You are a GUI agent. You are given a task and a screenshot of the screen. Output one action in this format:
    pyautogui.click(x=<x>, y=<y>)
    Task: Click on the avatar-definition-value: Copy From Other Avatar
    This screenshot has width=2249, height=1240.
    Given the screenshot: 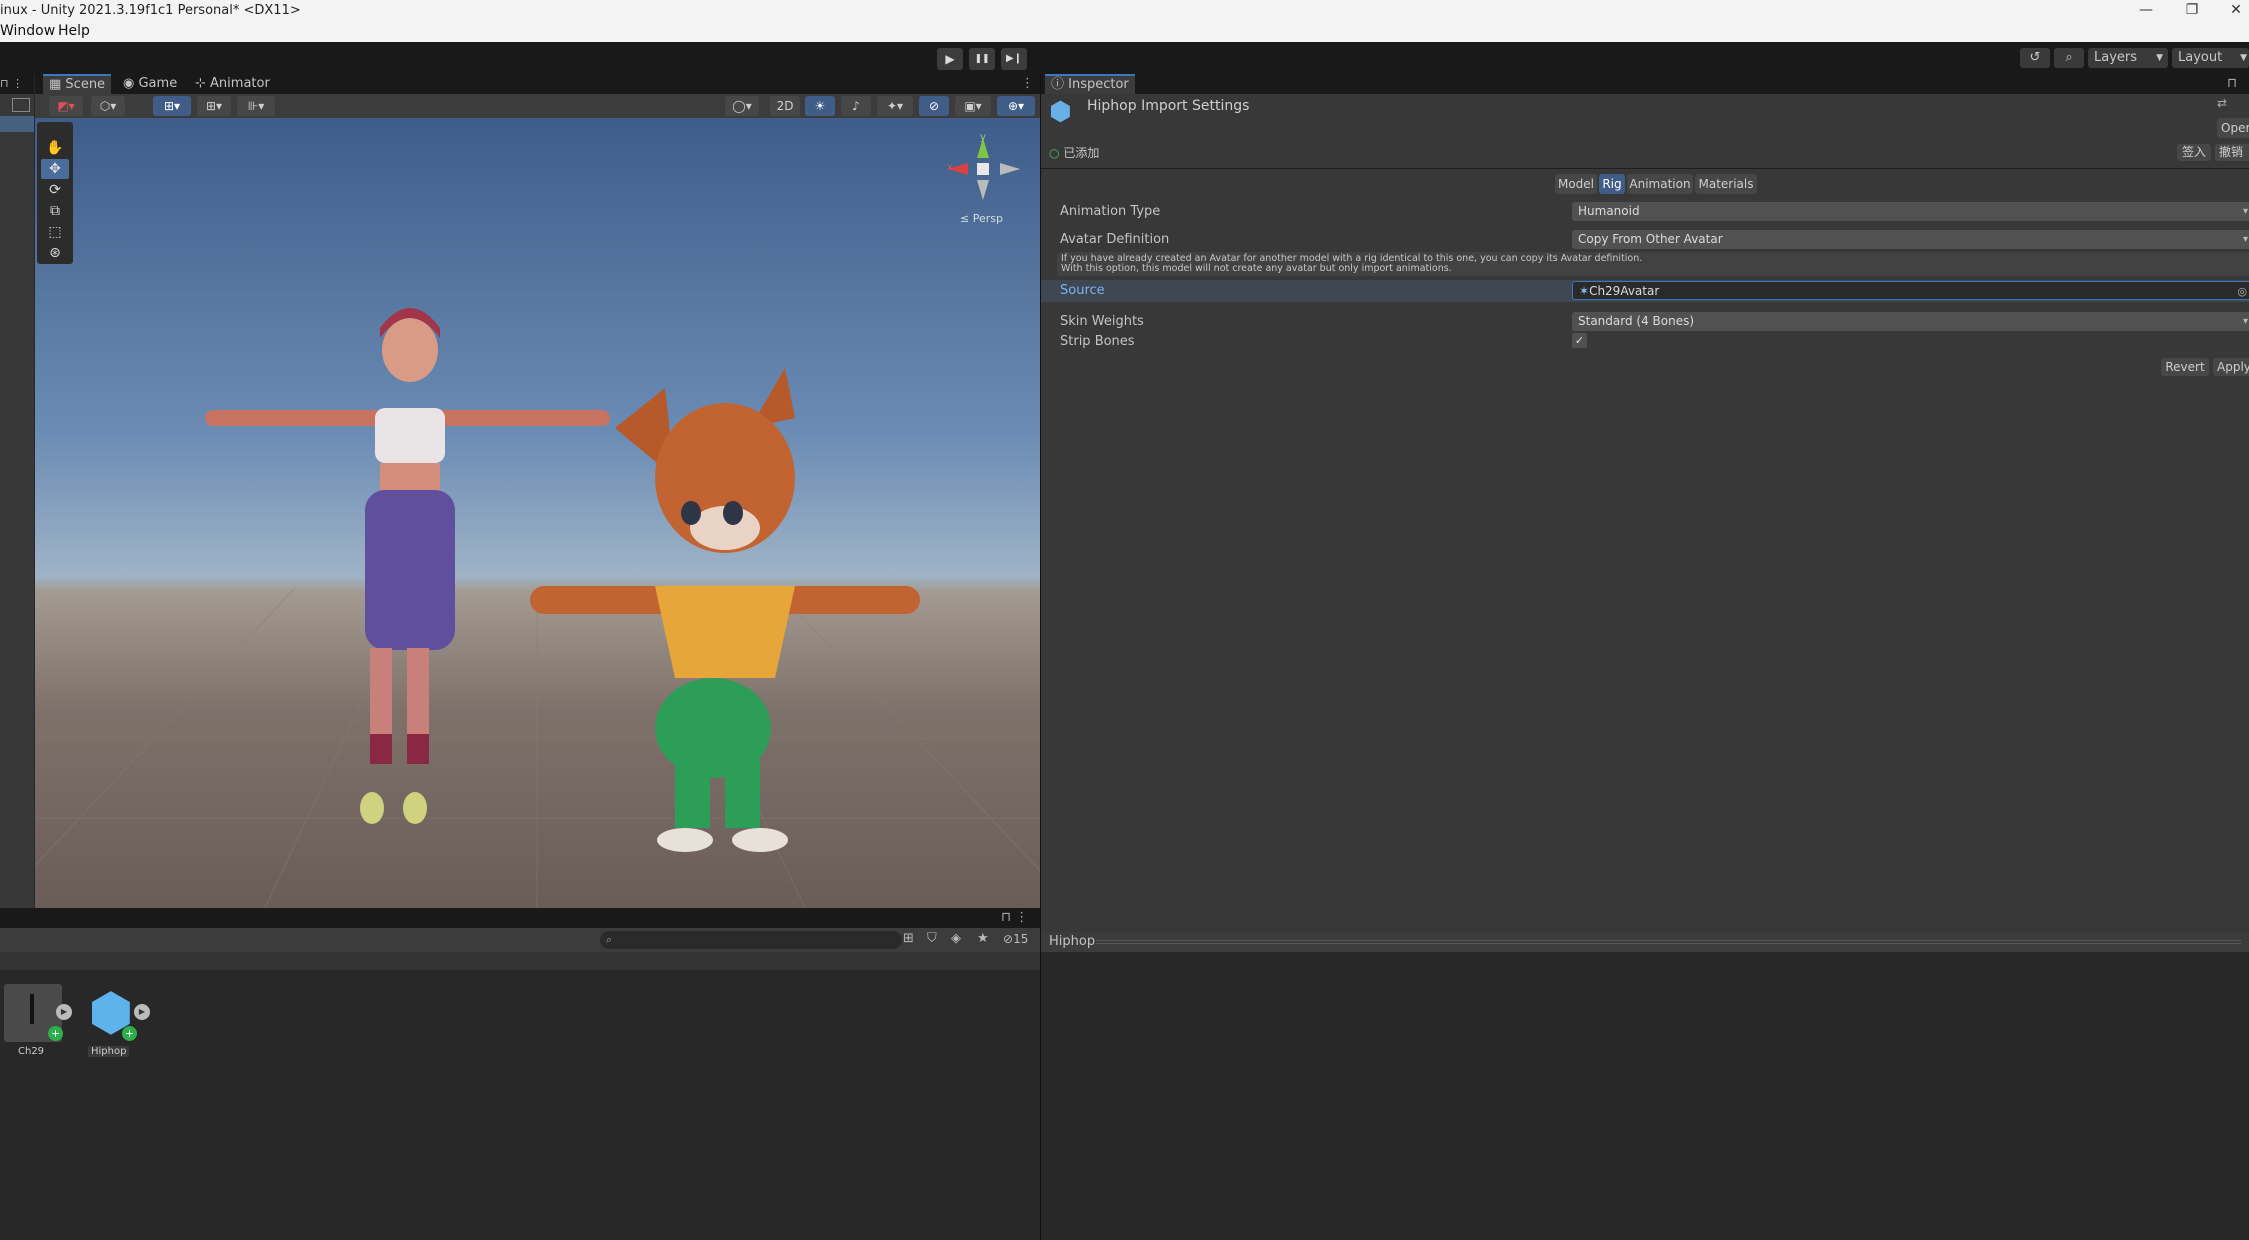 What is the action you would take?
    pyautogui.click(x=1650, y=239)
    